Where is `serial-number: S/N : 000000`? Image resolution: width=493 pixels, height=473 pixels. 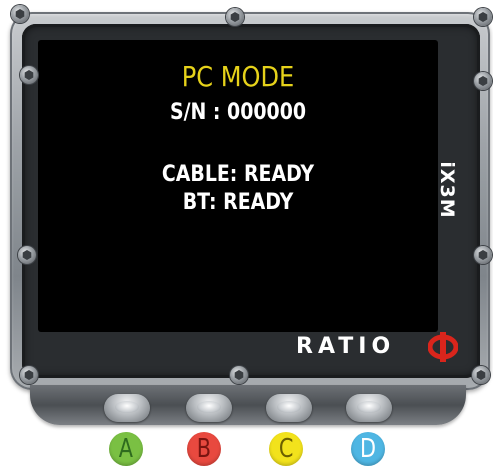
serial-number: S/N : 000000 is located at coordinates (238, 112).